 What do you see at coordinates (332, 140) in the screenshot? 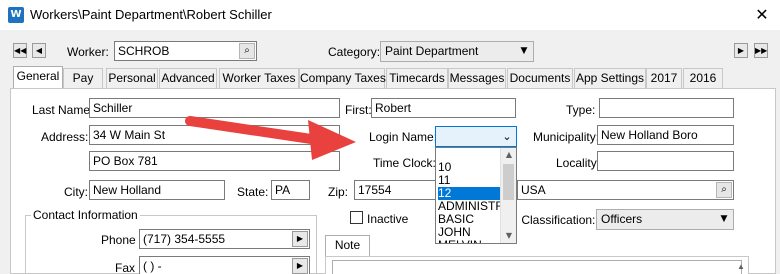
I see `annotation-arrow-head` at bounding box center [332, 140].